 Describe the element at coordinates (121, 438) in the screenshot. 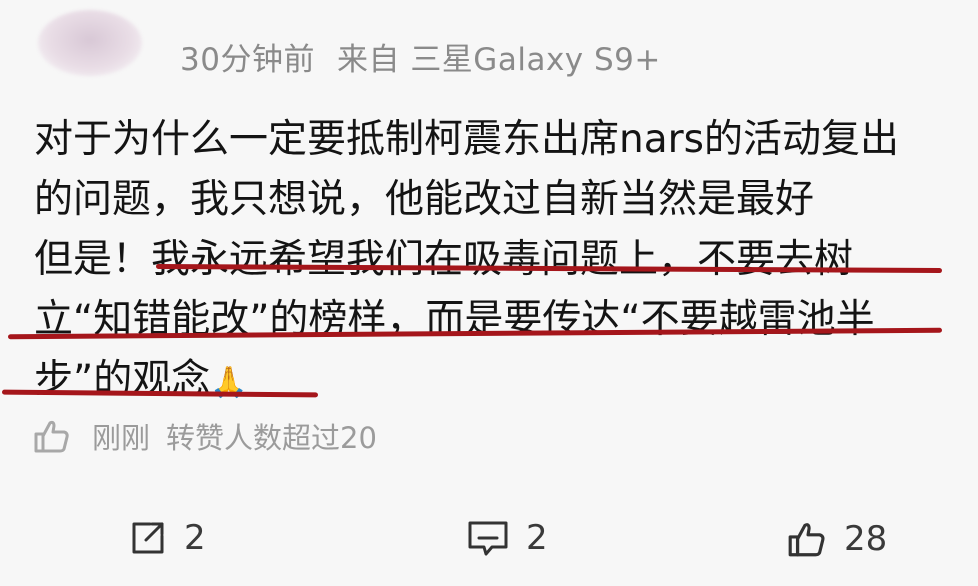

I see `status-time: 刚刚` at that location.